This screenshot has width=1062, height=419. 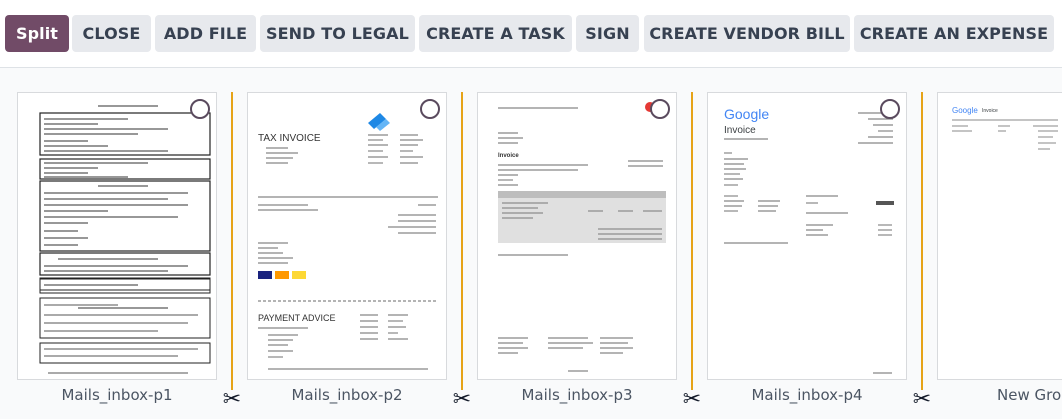 I want to click on doc-title: TAX INVOICE, so click(x=289, y=138).